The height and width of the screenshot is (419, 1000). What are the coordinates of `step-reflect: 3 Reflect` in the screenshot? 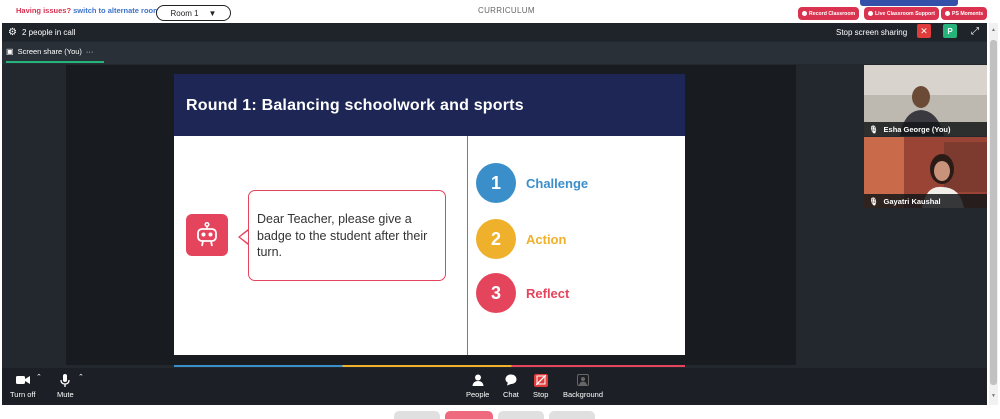 It's located at (566, 293).